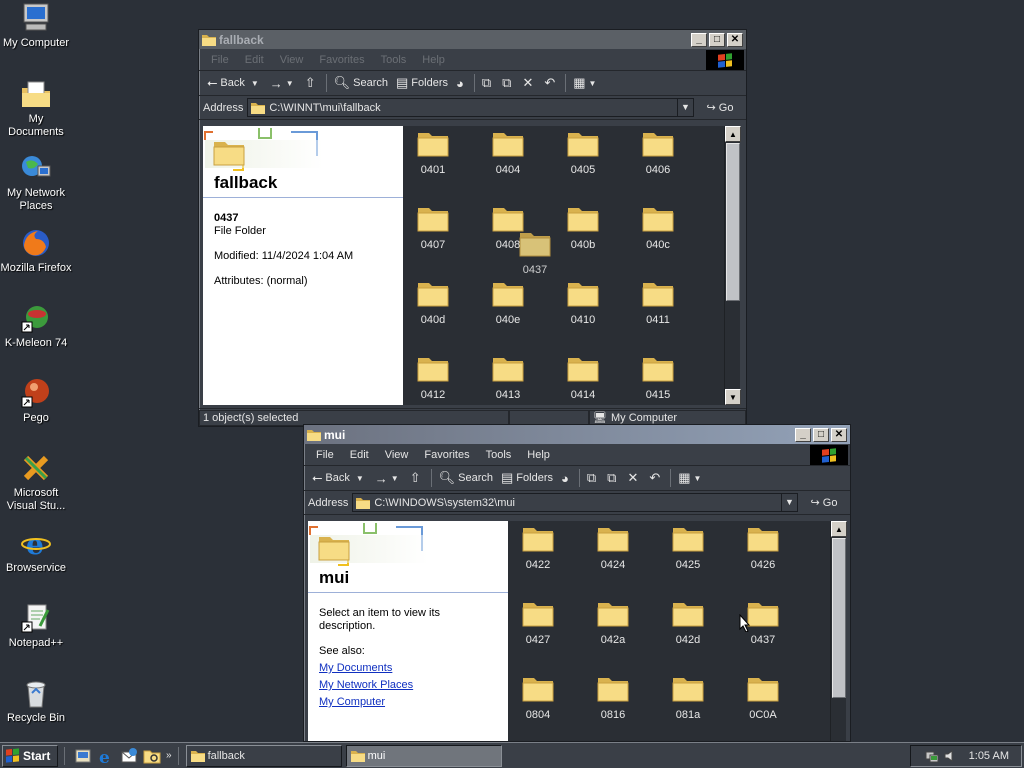  Describe the element at coordinates (433, 152) in the screenshot. I see `folder-item: 0401` at that location.